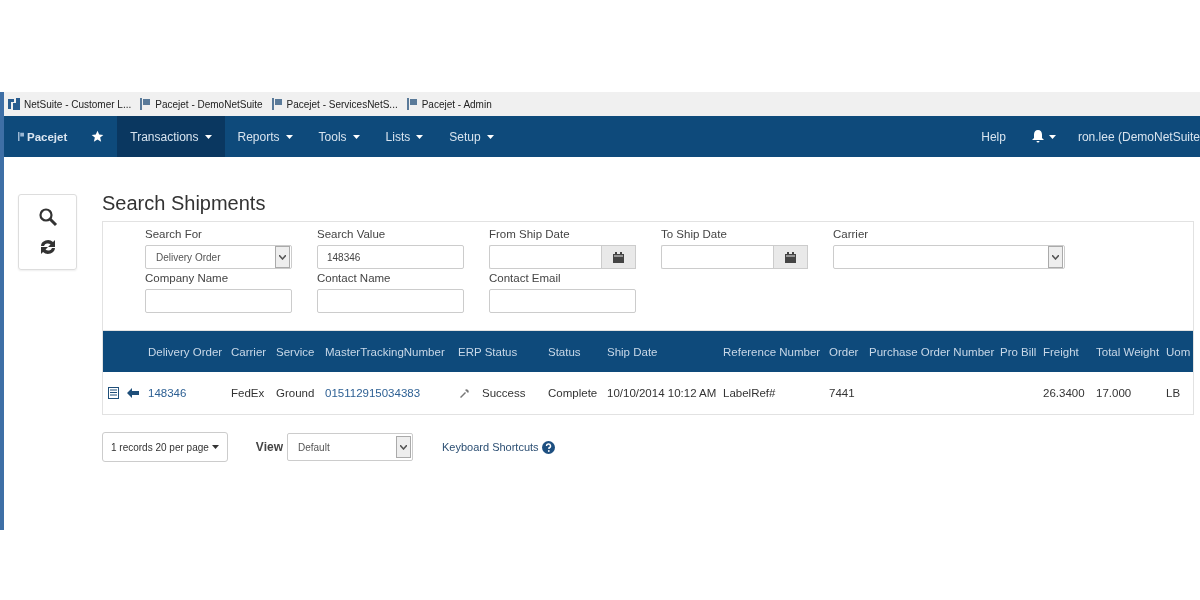  I want to click on menu-item: Tools, so click(339, 136).